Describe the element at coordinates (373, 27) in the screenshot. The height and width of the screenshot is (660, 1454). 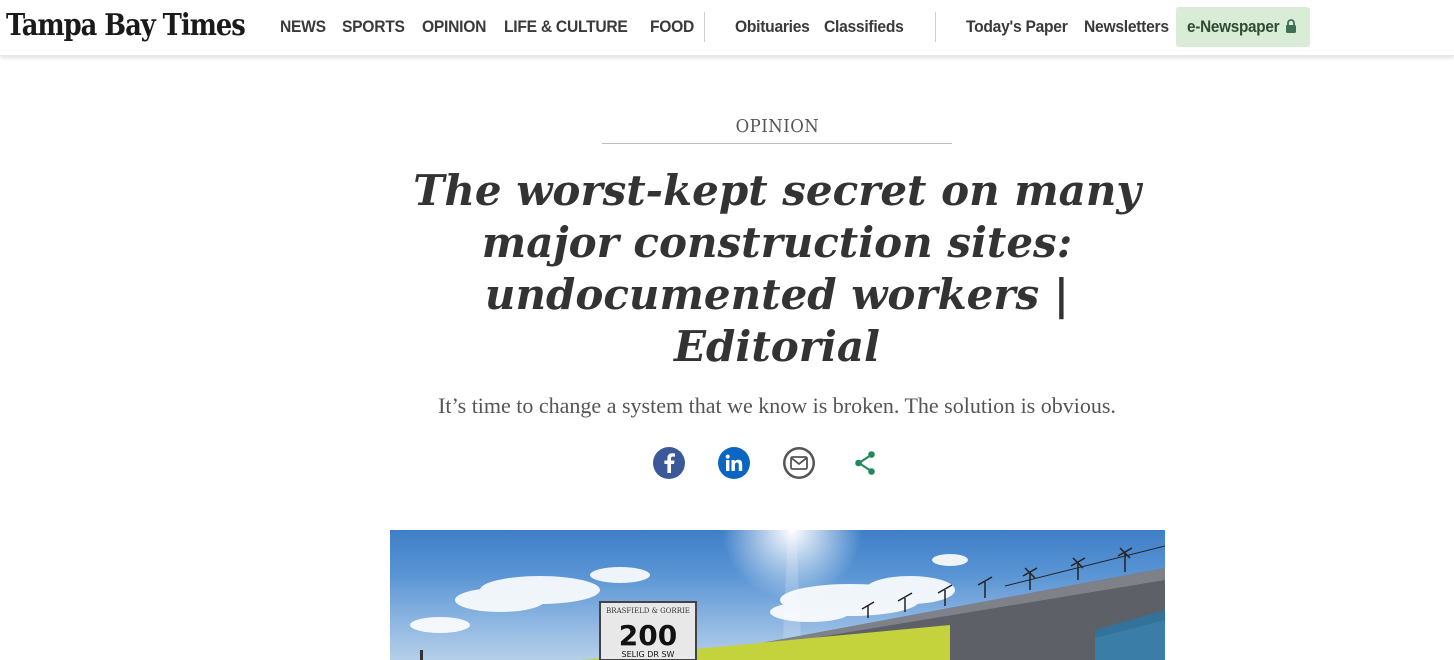
I see `nav-sports: SPORTS` at that location.